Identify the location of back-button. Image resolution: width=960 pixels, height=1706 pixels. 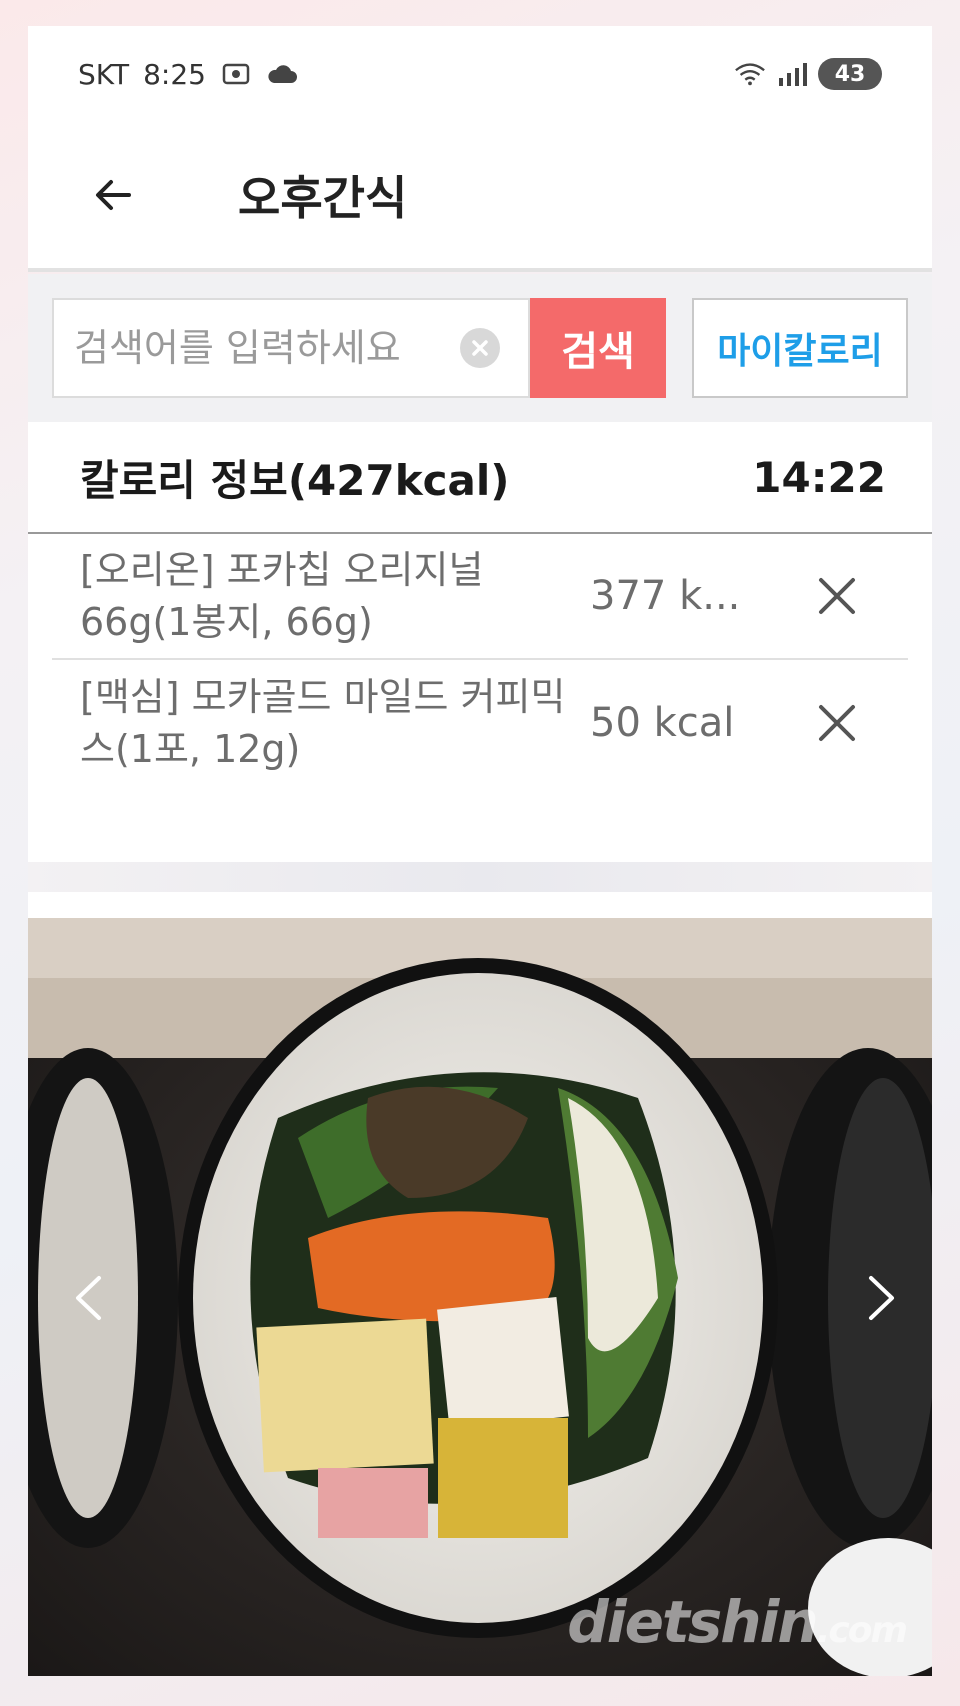
(113, 195).